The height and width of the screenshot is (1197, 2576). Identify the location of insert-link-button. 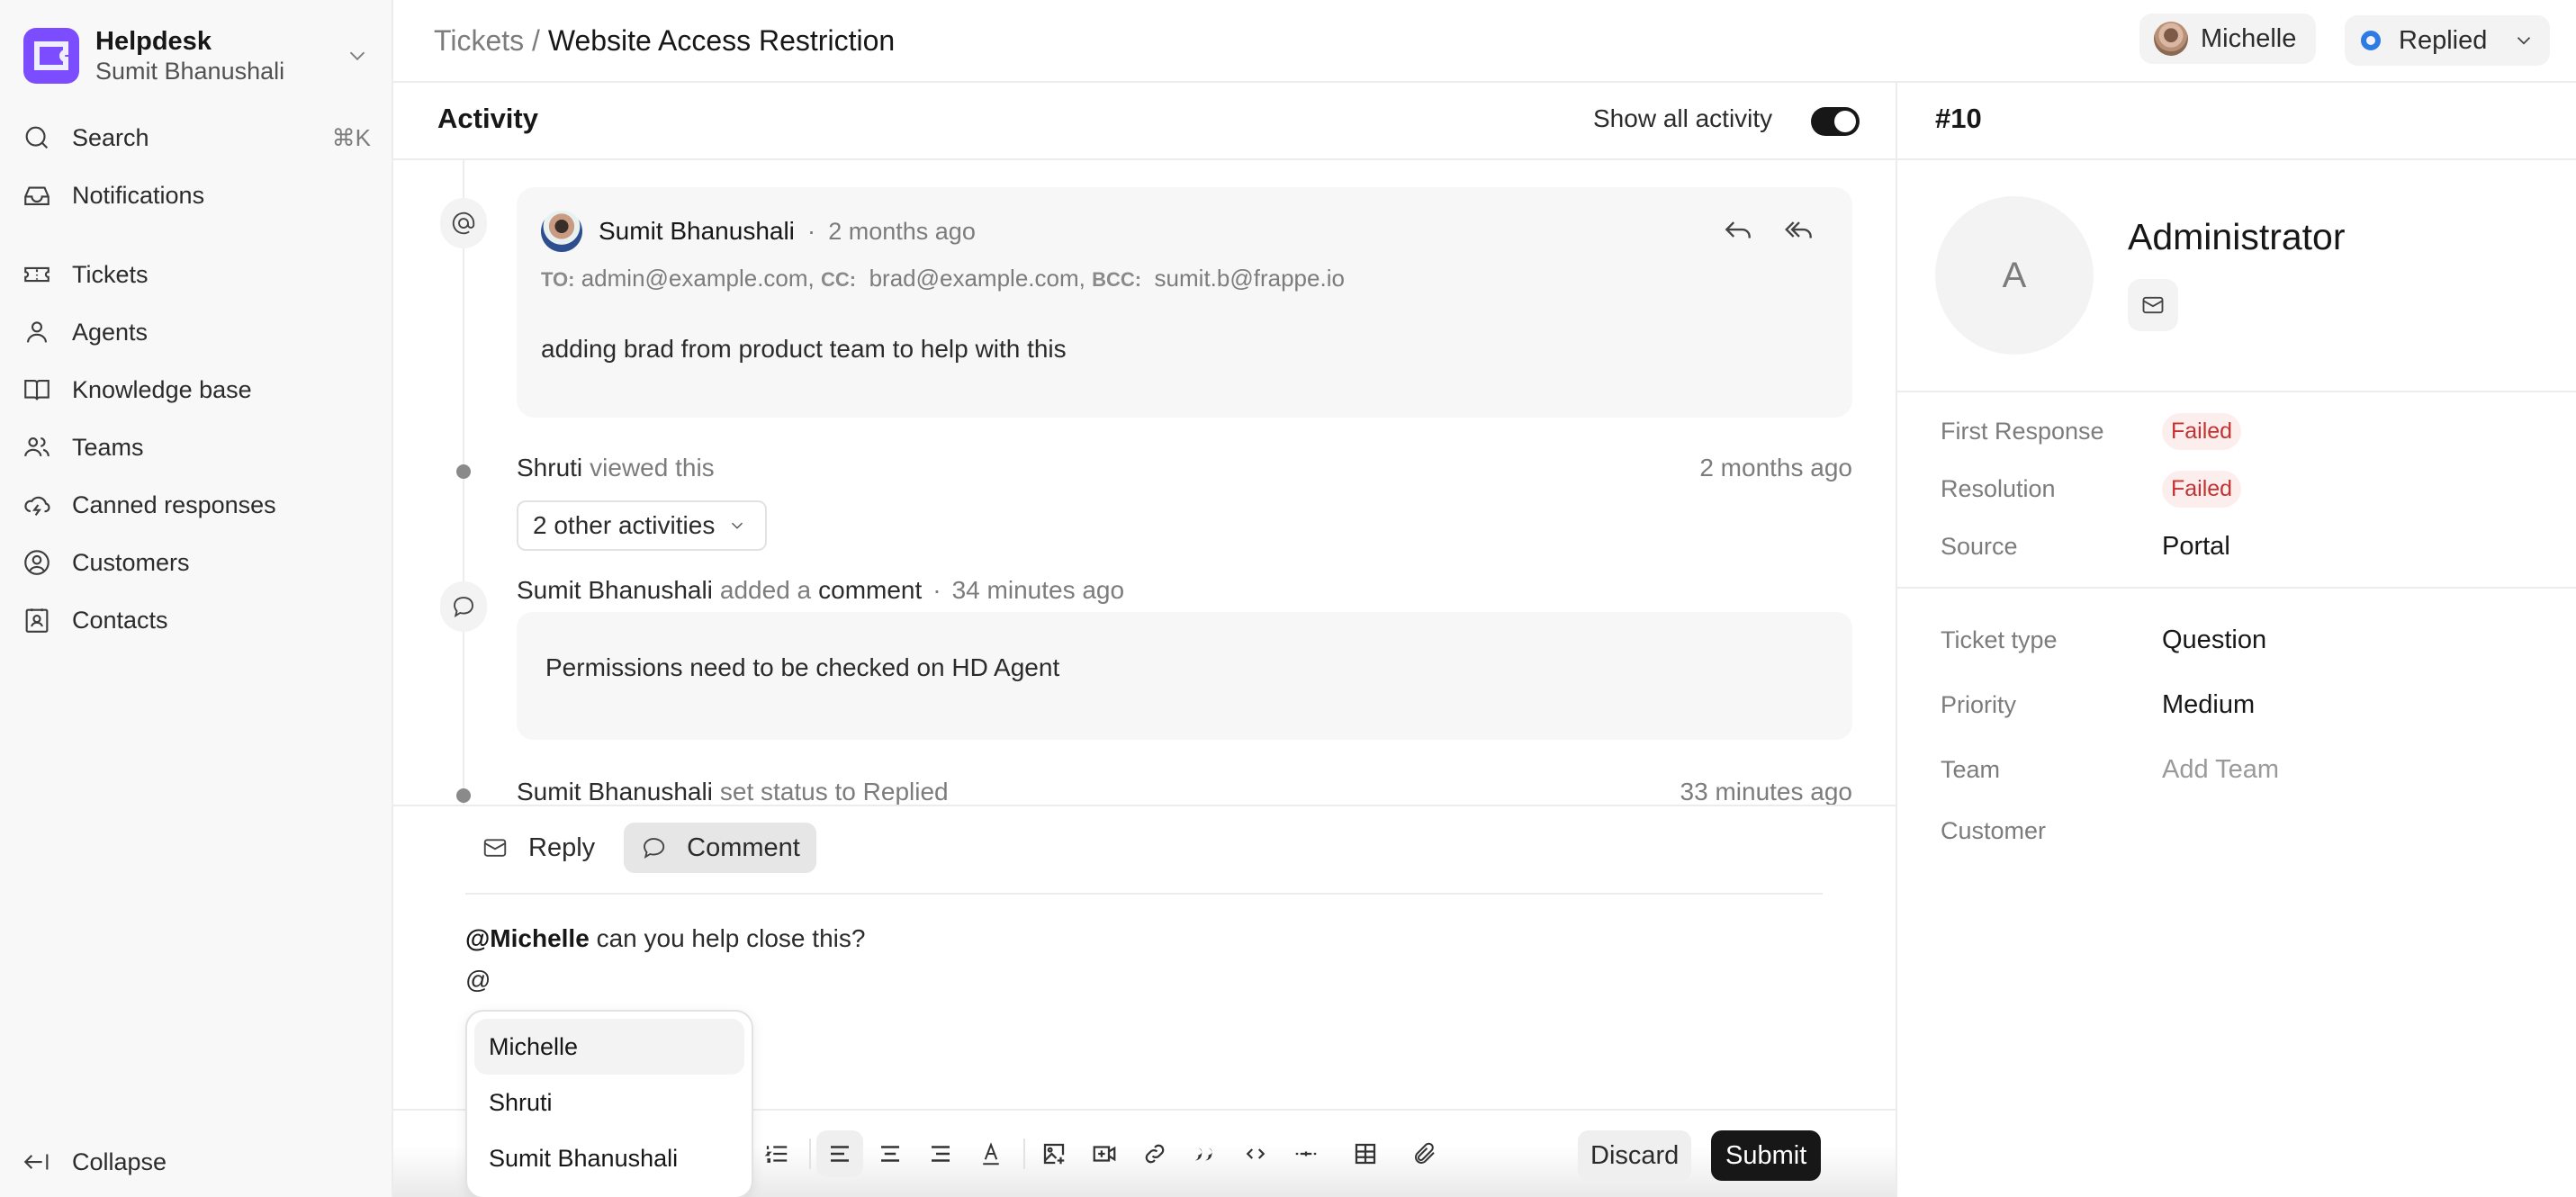
(1154, 1153).